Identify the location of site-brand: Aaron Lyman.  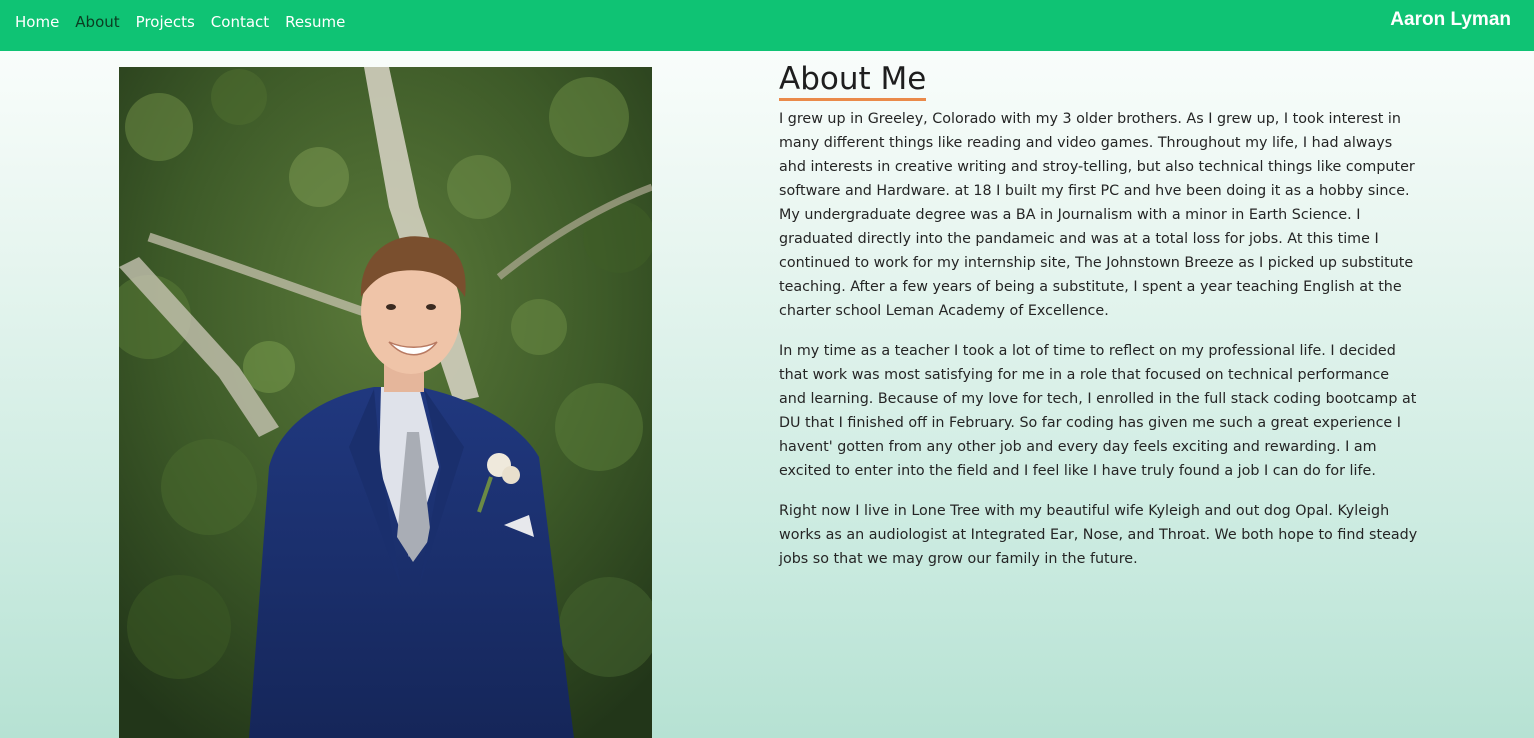
(1450, 19).